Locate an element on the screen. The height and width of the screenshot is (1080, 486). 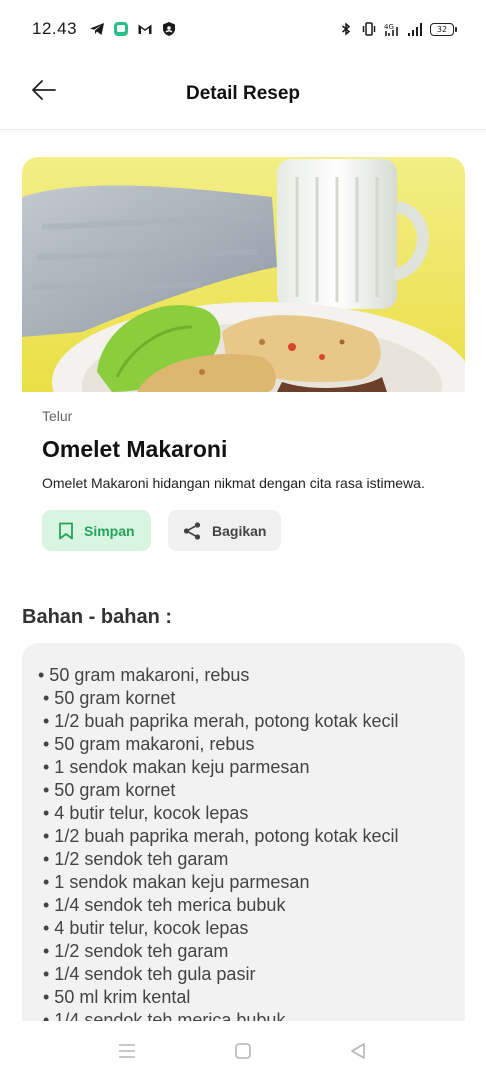
status-bar: 12.43 4G 32 is located at coordinates (243, 29).